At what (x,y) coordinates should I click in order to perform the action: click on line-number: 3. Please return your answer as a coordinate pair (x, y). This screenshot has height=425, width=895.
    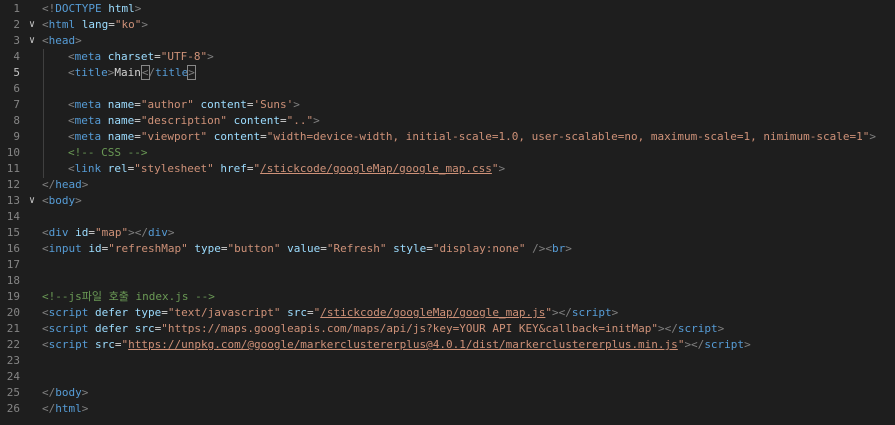
    Looking at the image, I should click on (16, 40).